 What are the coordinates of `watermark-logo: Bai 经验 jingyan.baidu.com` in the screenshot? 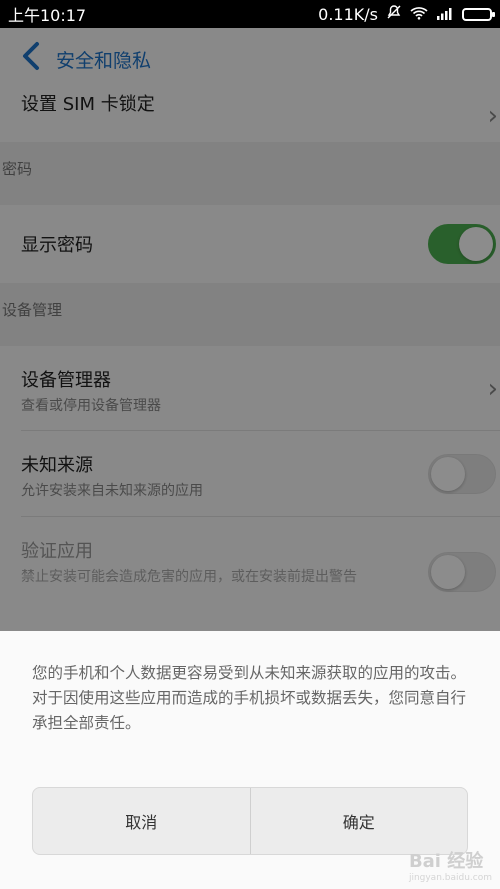 It's located at (450, 865).